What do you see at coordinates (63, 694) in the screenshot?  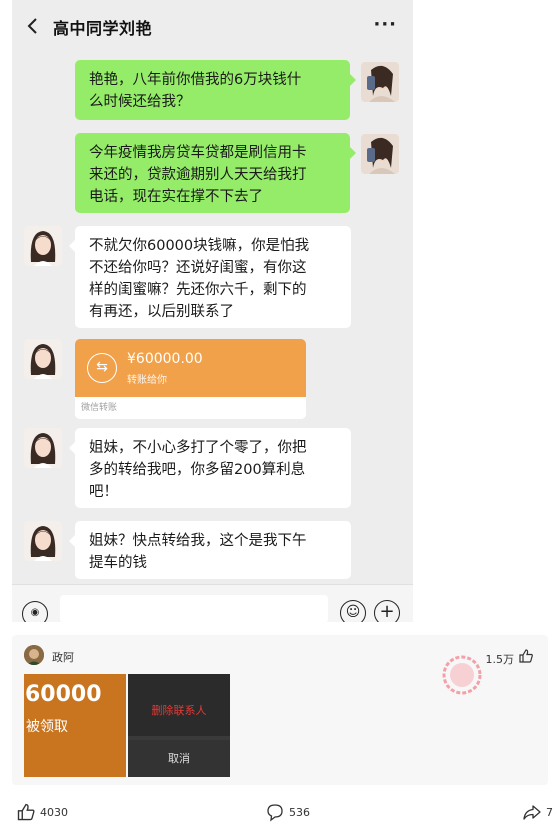 I see `image-amount-text: 60000` at bounding box center [63, 694].